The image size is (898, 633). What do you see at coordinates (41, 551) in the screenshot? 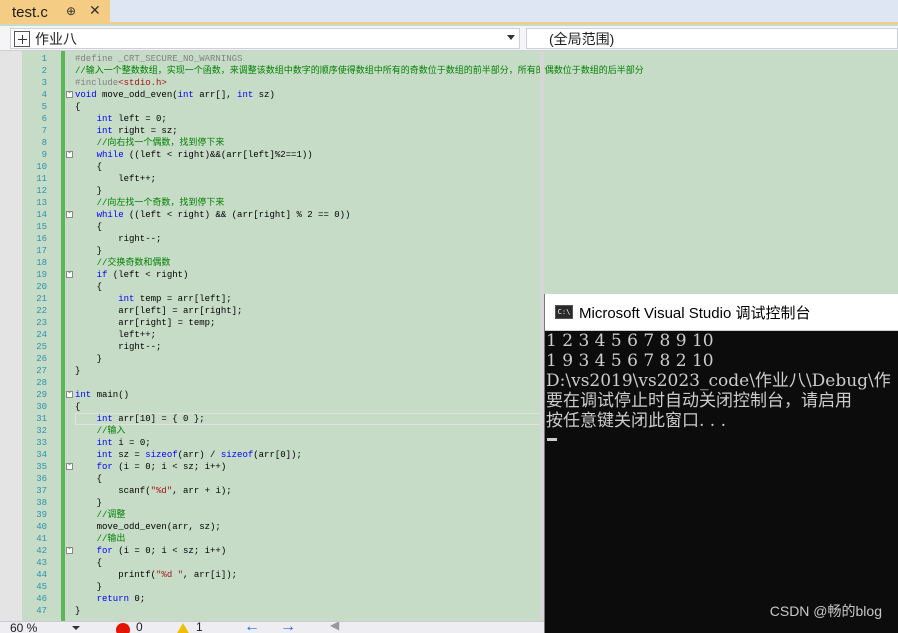
I see `line-number: 42` at bounding box center [41, 551].